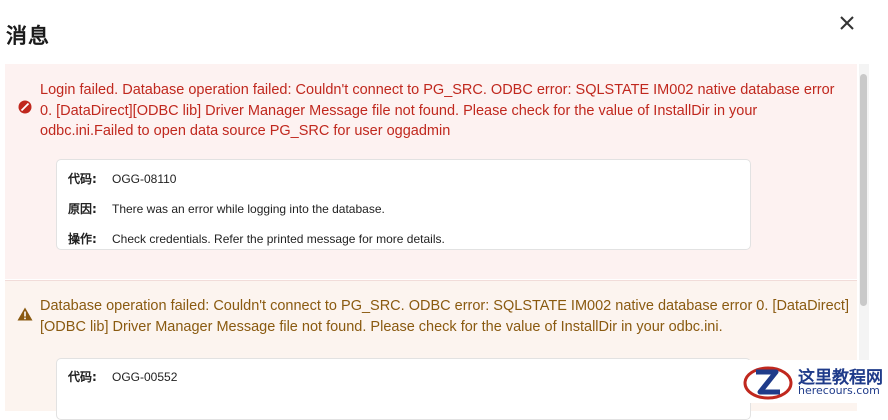 The image size is (888, 420). Describe the element at coordinates (28, 36) in the screenshot. I see `dialog-title: 消息` at that location.